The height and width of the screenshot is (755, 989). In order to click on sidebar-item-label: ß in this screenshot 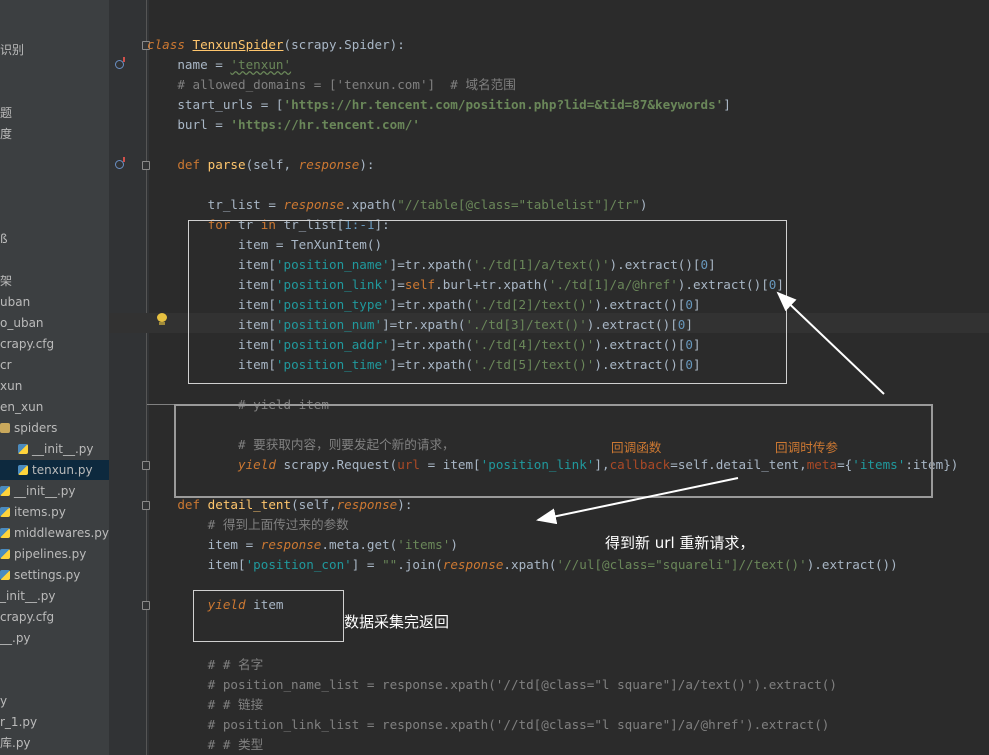, I will do `click(4, 239)`.